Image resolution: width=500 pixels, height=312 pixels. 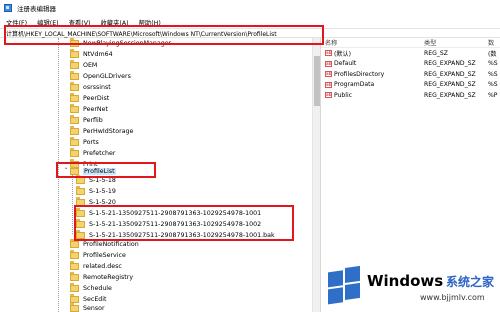 I want to click on tree-node: S-1-5-20, so click(x=96, y=202).